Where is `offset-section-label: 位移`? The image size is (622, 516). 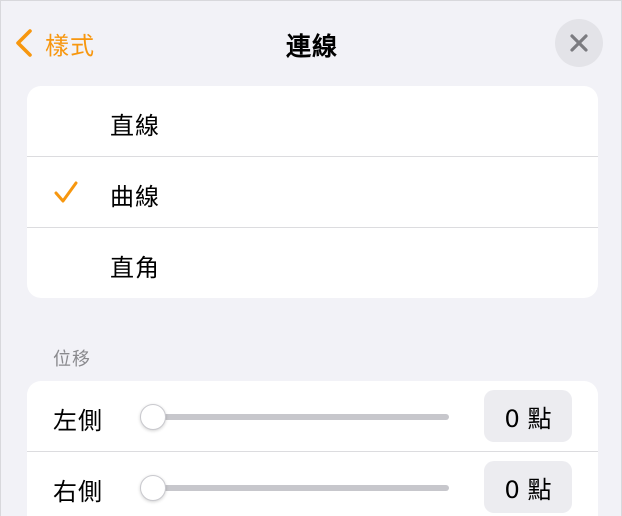
offset-section-label: 位移 is located at coordinates (72, 359).